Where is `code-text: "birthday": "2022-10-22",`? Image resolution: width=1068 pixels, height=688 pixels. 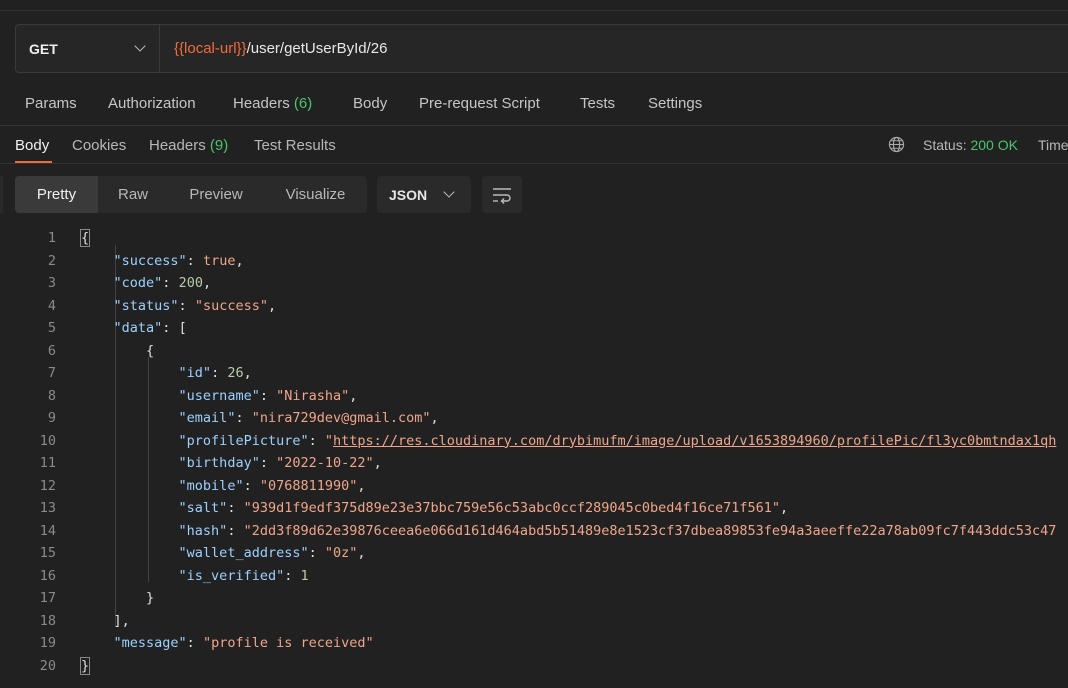 code-text: "birthday": "2022-10-22", is located at coordinates (280, 463).